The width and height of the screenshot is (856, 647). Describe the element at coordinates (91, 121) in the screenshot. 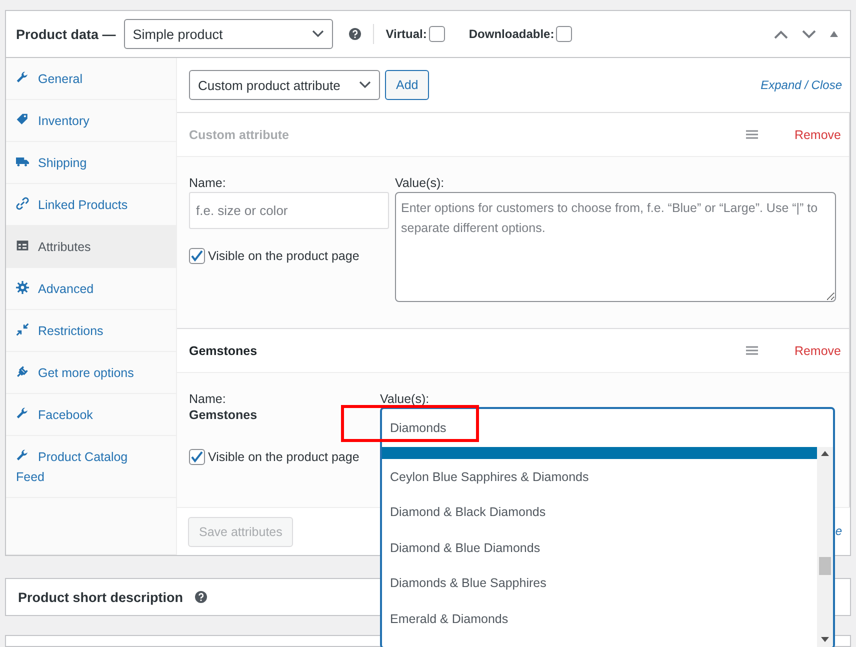

I see `sidebar-tab: Inventory` at that location.